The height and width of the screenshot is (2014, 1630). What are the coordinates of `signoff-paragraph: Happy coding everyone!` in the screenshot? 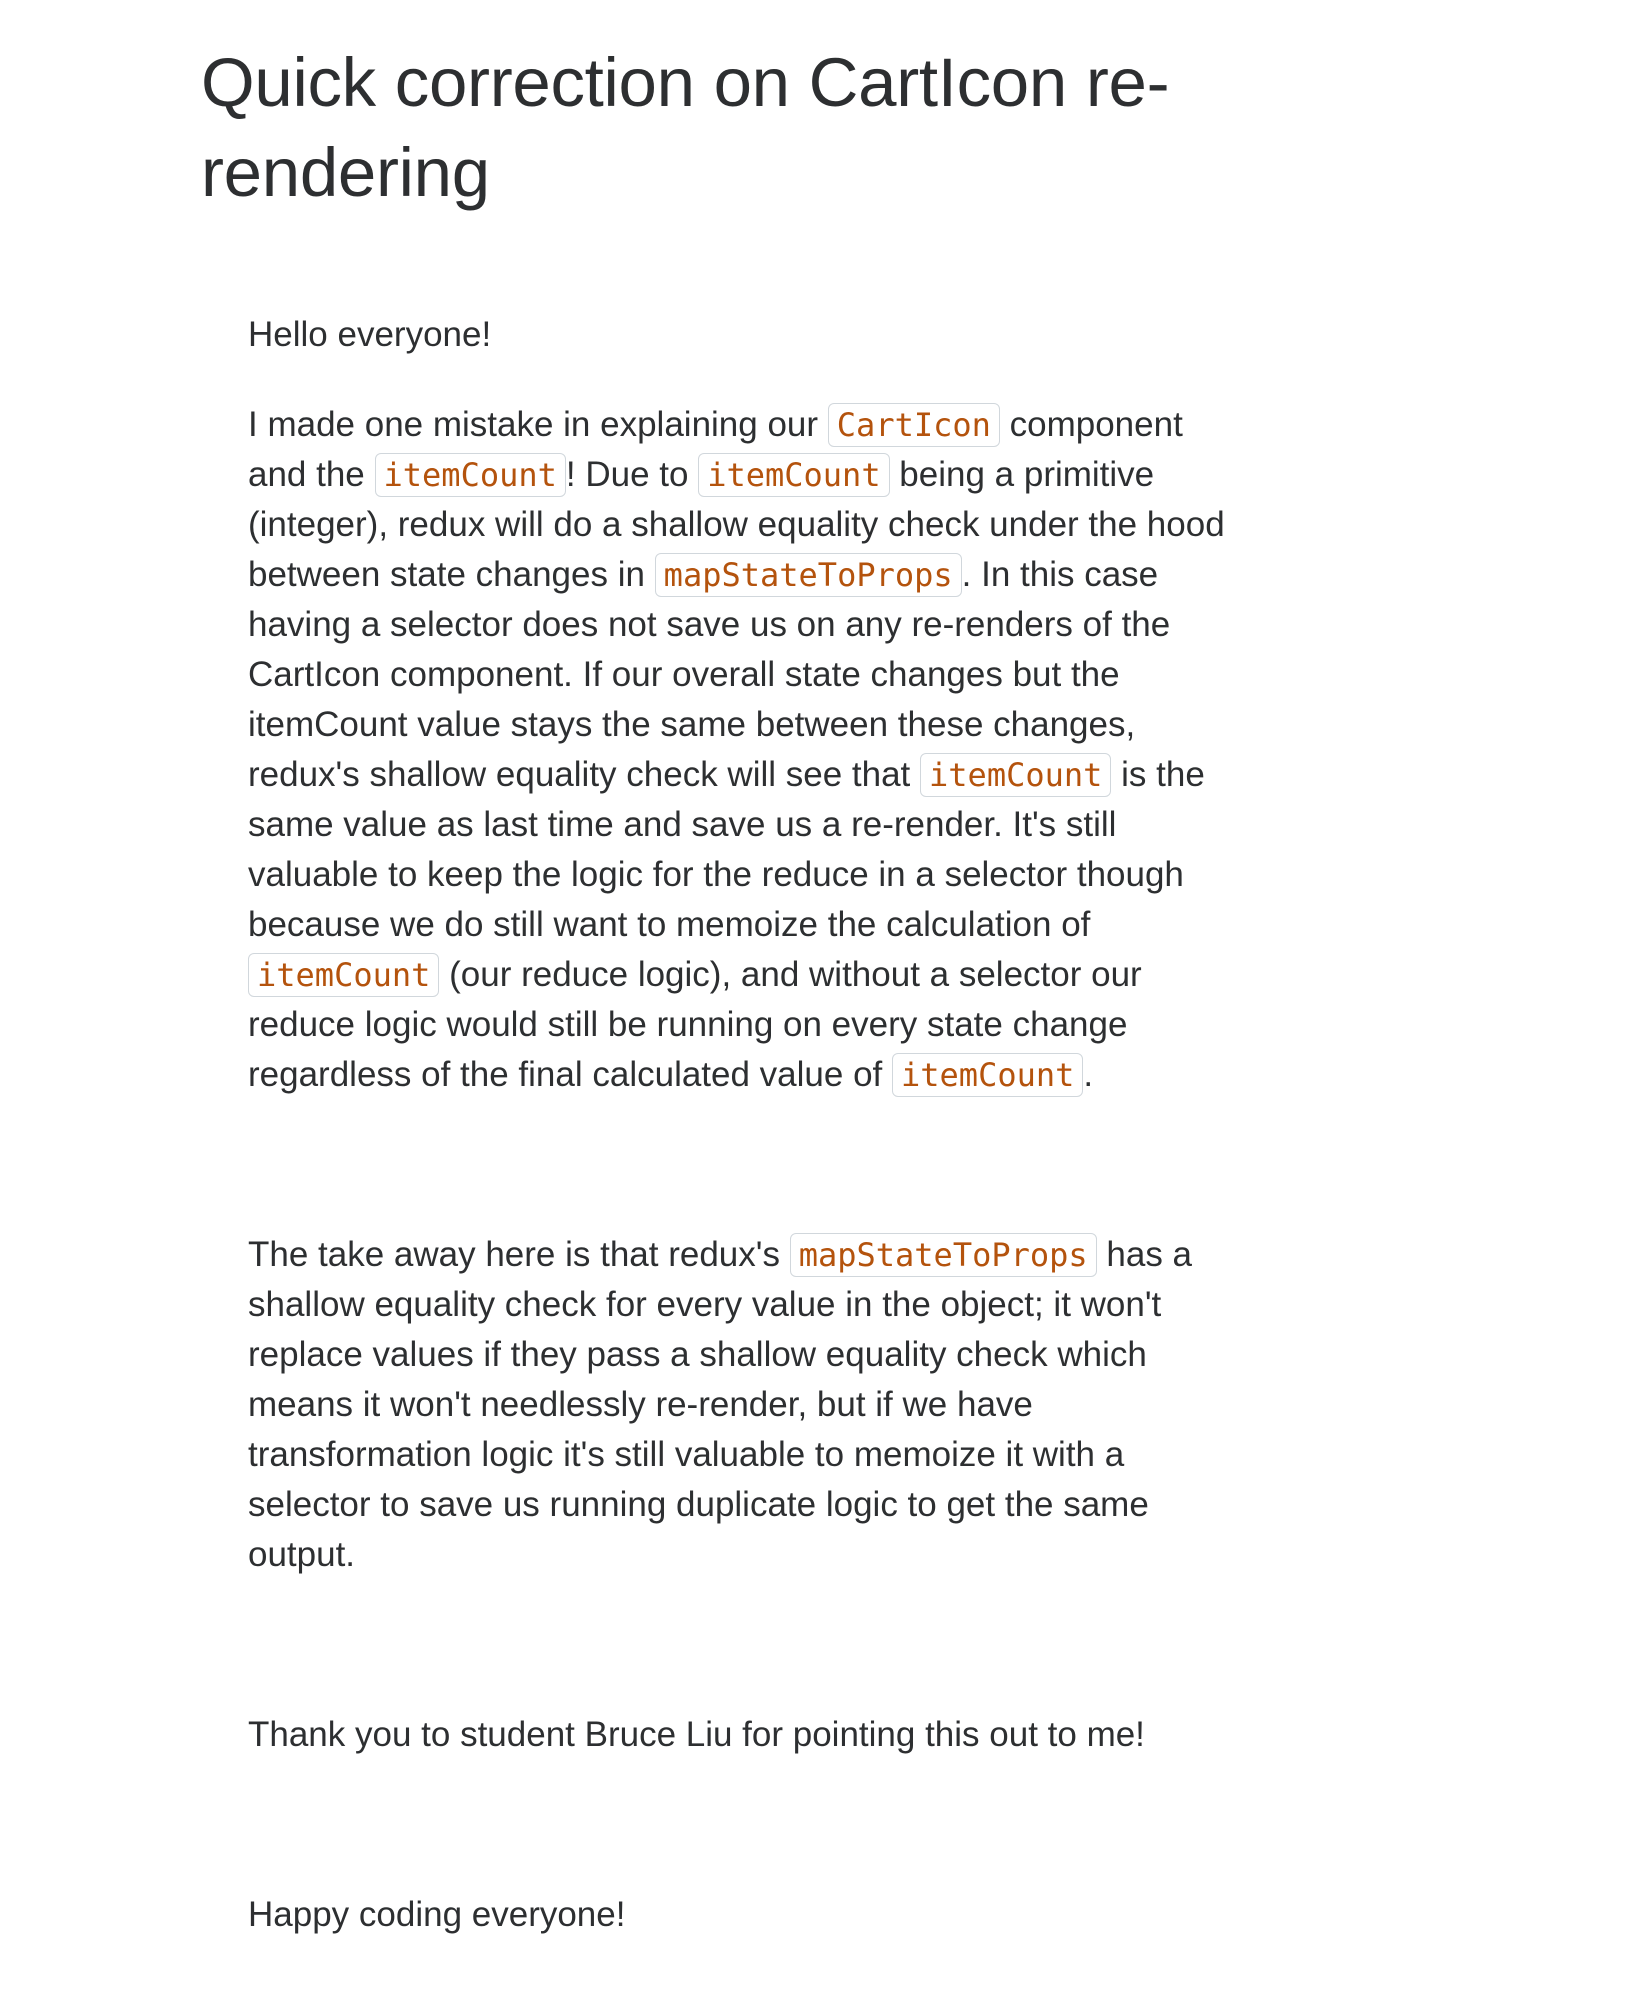 It's located at (437, 1914).